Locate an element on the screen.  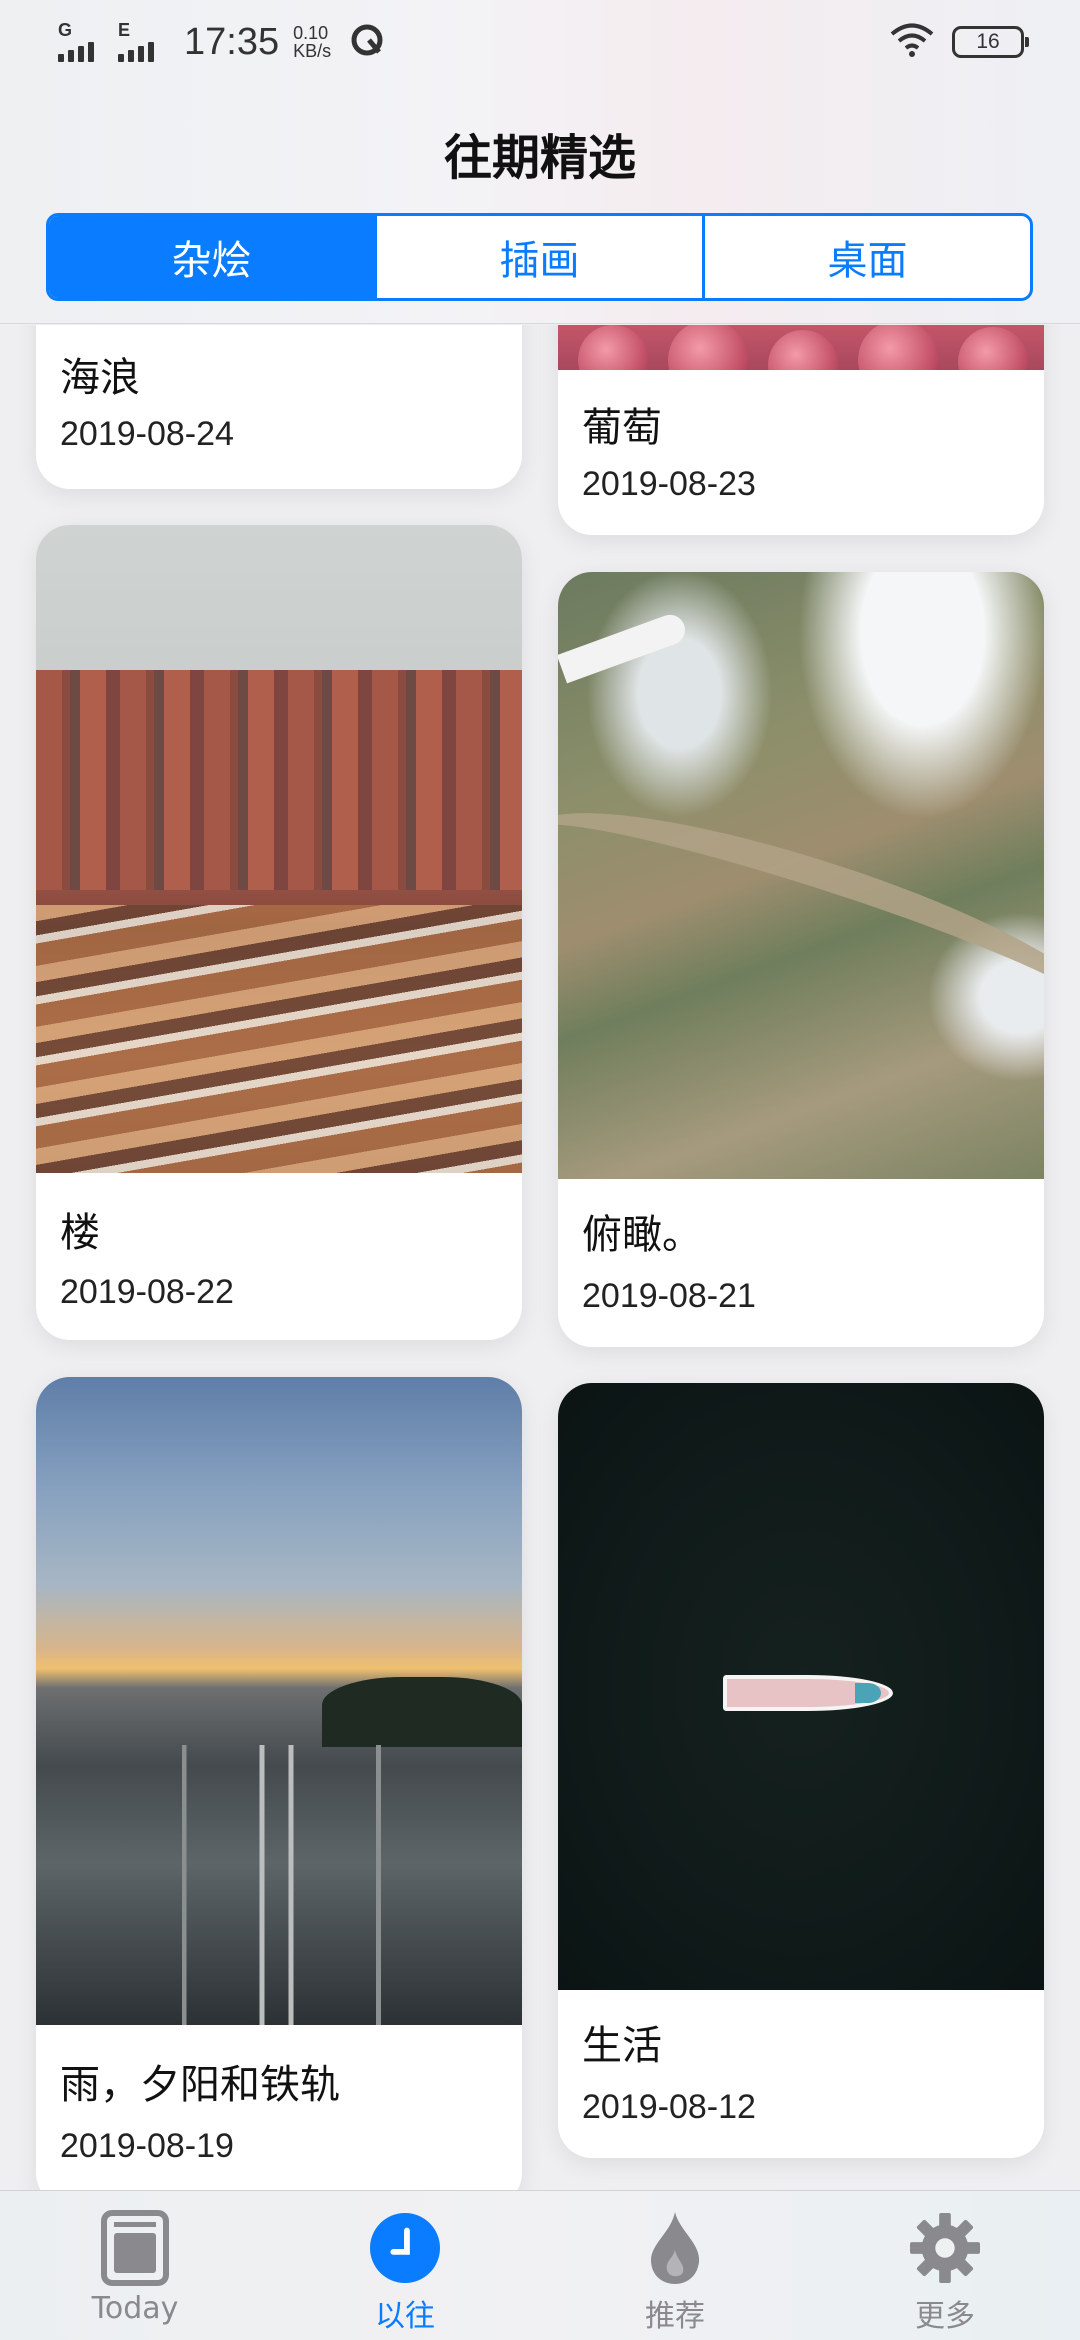
tab-more: 更多 is located at coordinates (945, 2265).